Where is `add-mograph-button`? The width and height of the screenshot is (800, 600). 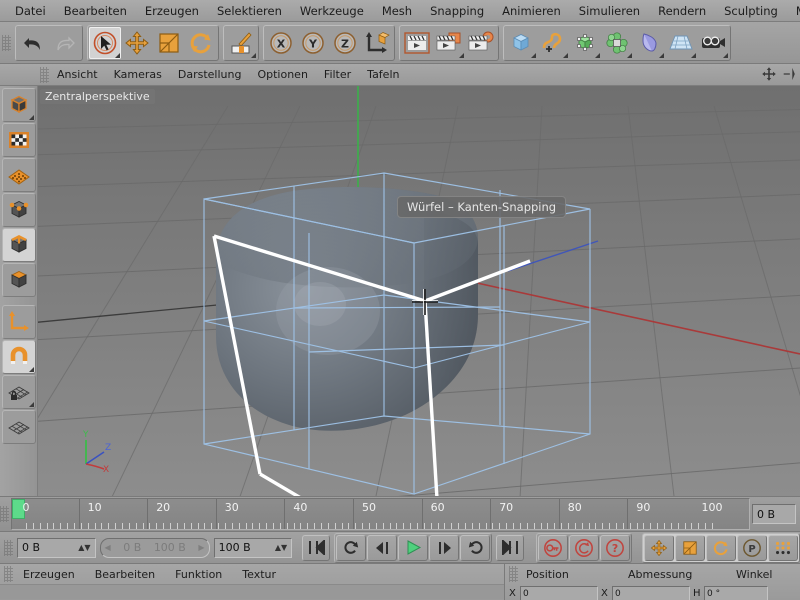 add-mograph-button is located at coordinates (617, 43).